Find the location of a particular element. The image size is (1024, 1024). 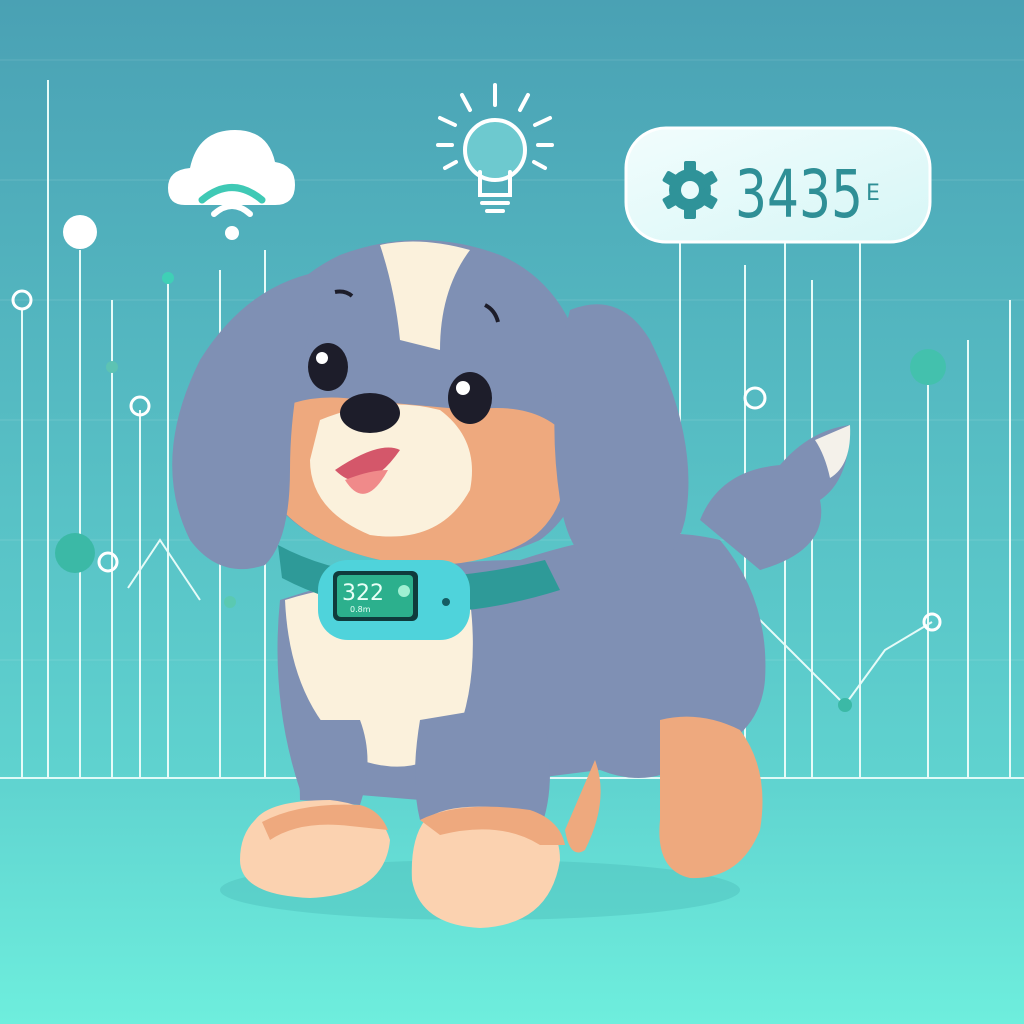

collar-tracker: 322 0.8m is located at coordinates (394, 600).